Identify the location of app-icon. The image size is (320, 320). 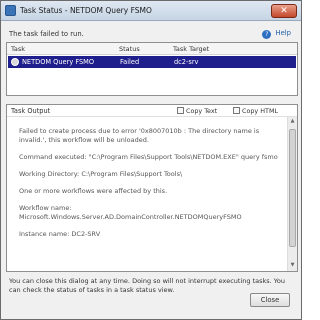
(10, 10).